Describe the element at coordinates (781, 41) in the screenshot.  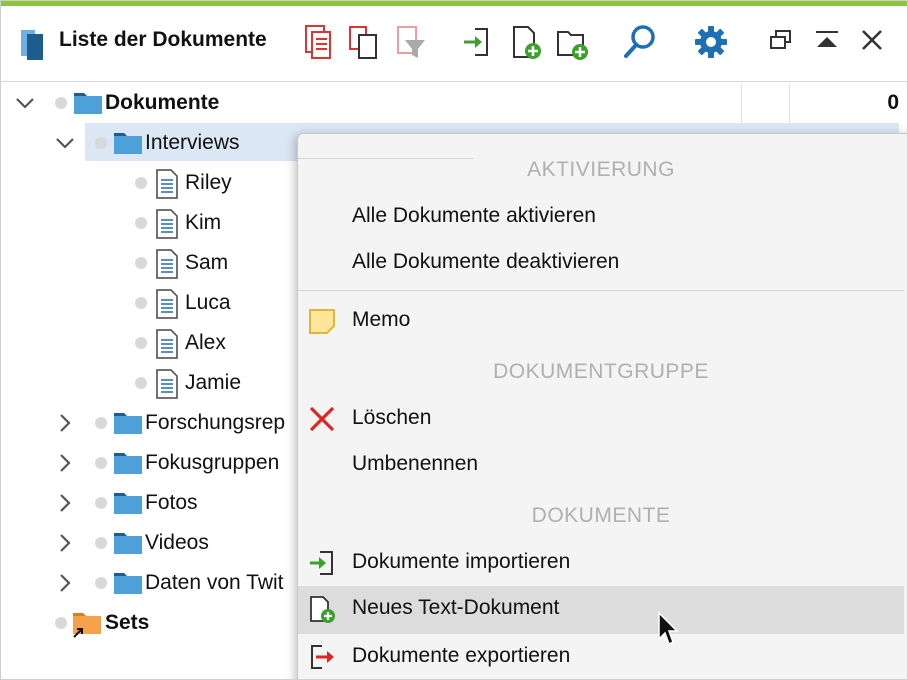
I see `undock-icon` at that location.